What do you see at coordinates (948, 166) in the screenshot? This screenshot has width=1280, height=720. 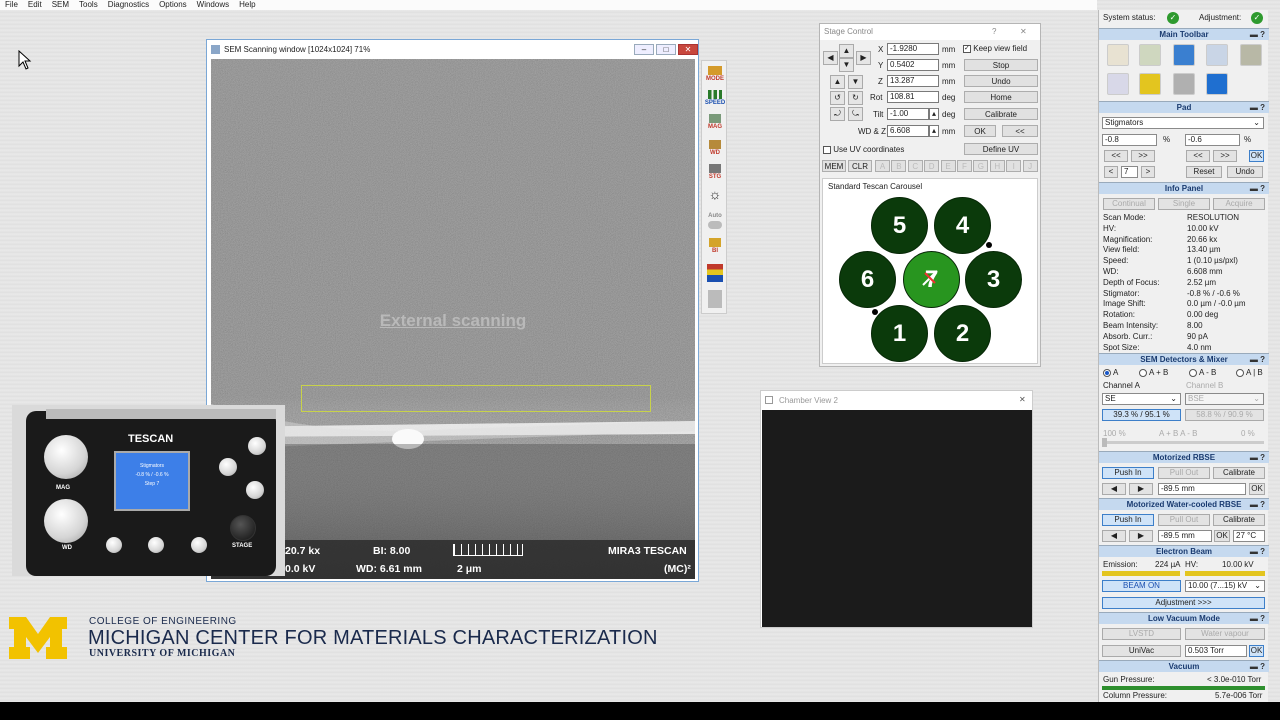 I see `position-button-e: E` at bounding box center [948, 166].